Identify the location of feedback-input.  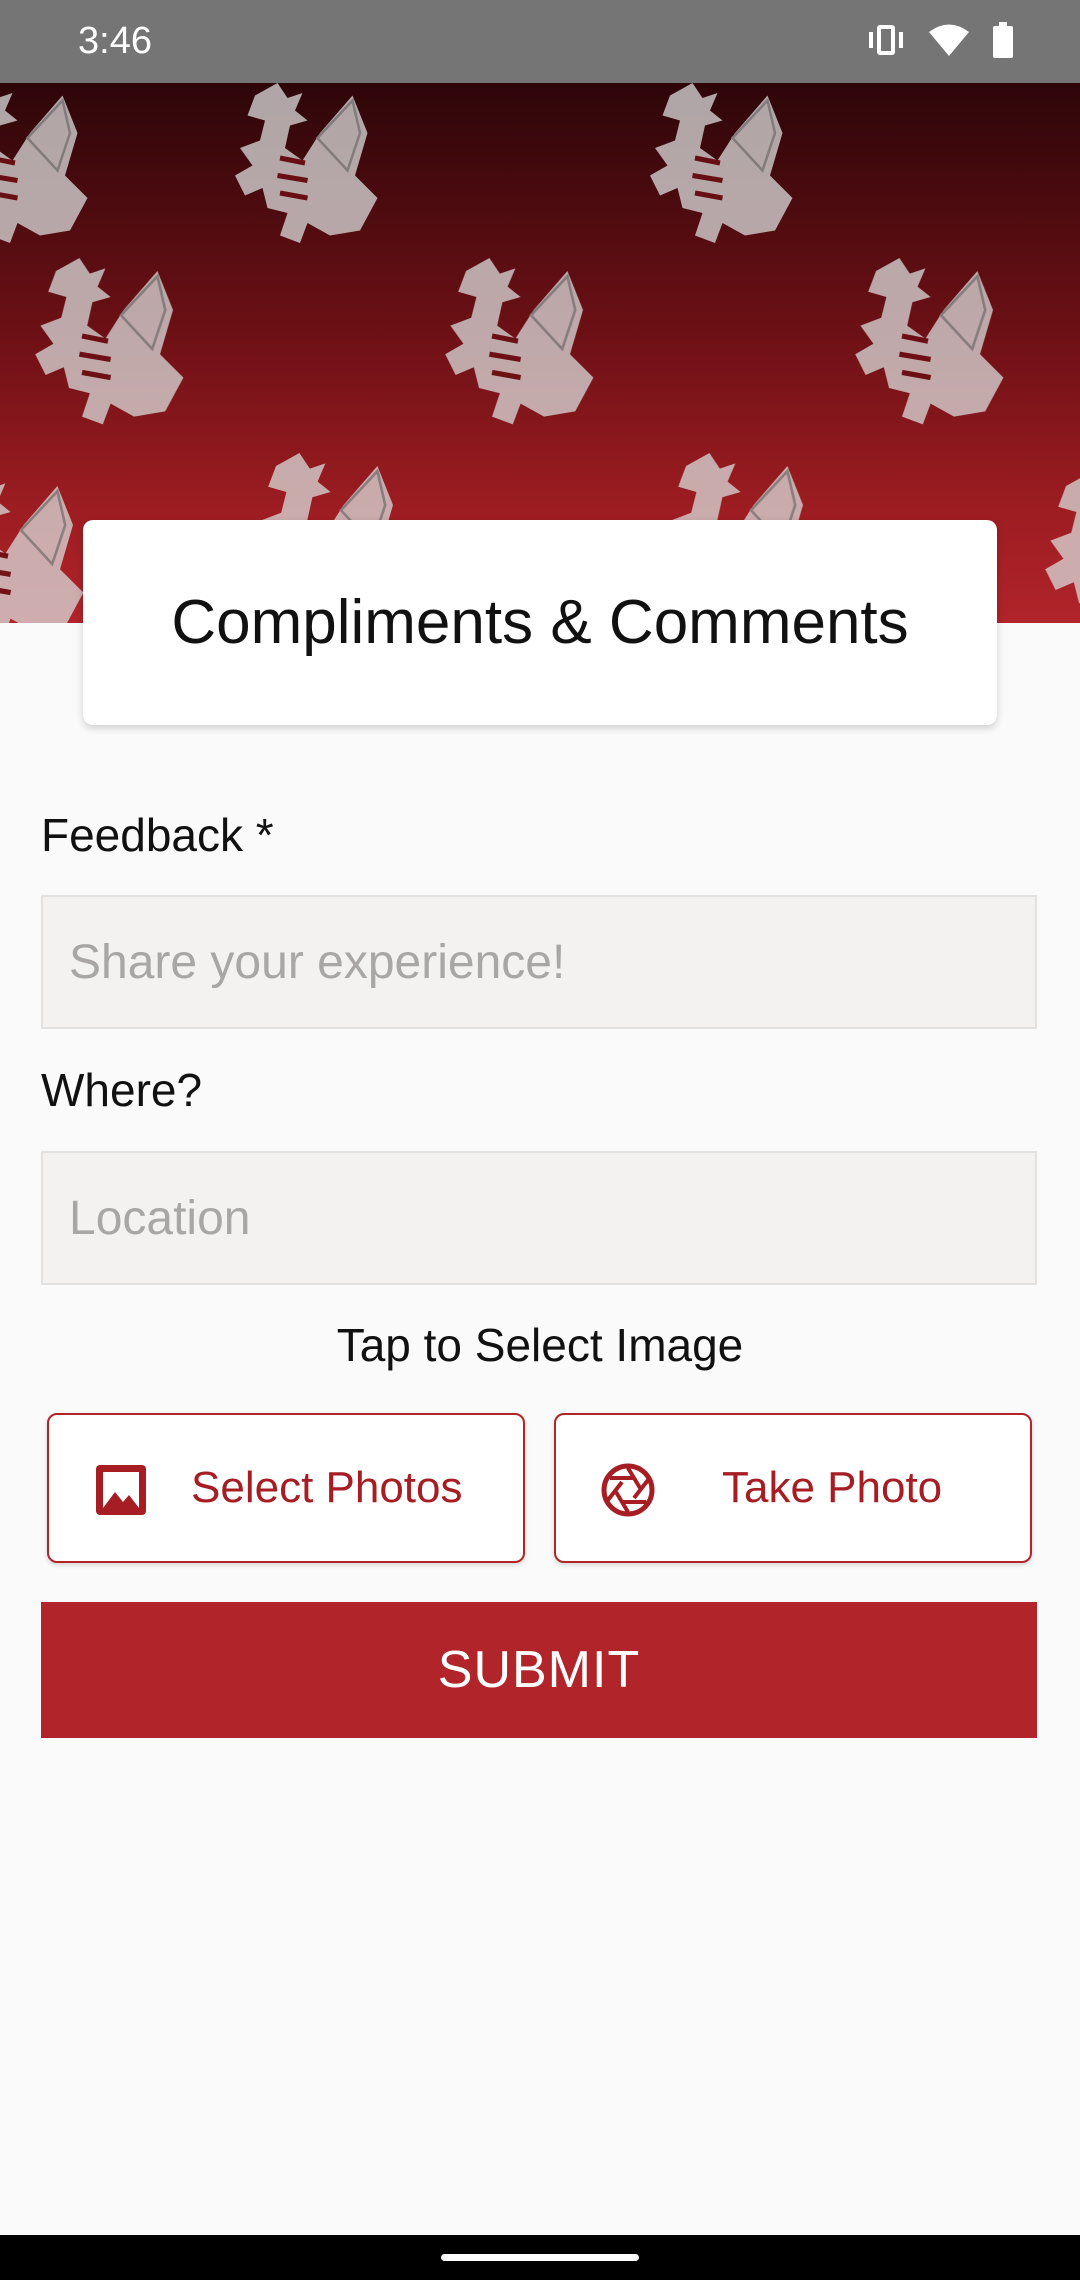
(539, 962).